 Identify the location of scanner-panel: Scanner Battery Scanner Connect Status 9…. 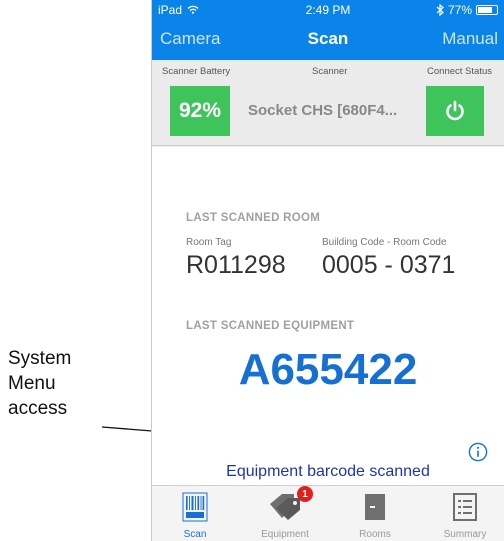
(328, 103).